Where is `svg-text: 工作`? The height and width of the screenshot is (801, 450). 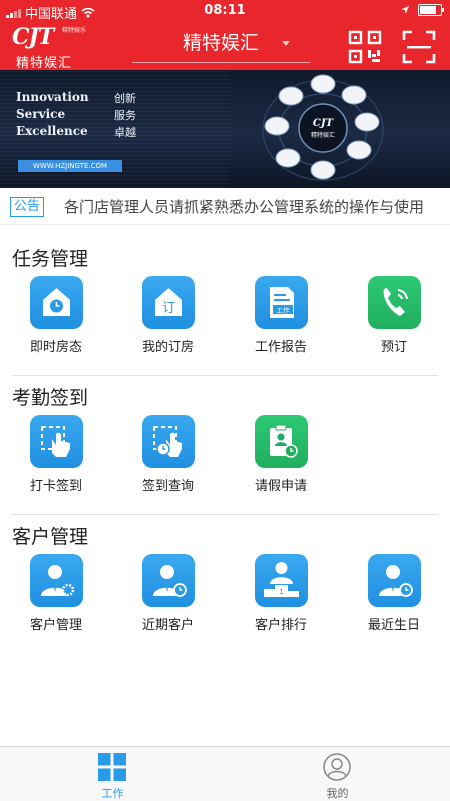
svg-text: 工作 is located at coordinates (284, 310).